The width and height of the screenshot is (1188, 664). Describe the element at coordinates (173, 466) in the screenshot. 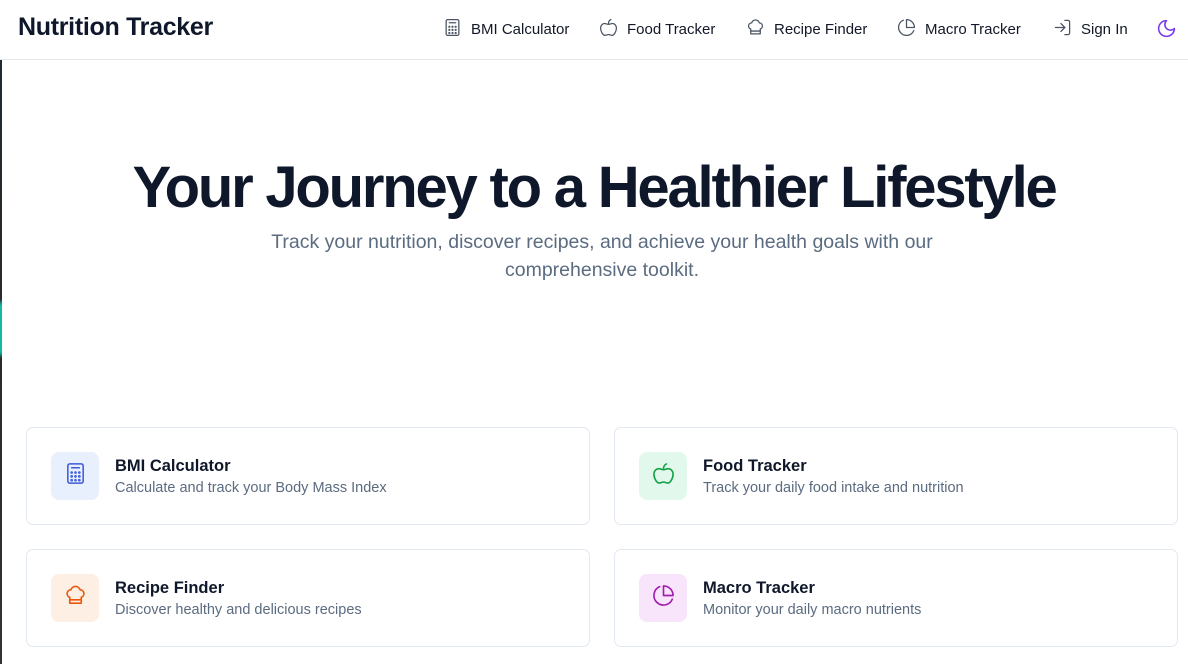

I see `feature-title: BMI Calculator` at that location.